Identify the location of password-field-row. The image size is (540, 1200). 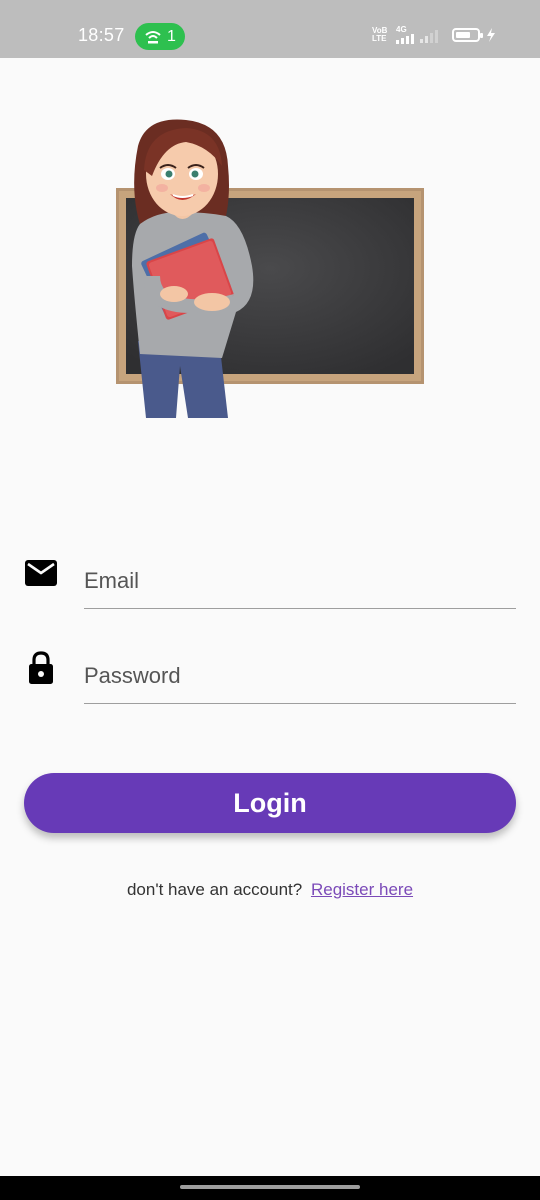
(270, 683).